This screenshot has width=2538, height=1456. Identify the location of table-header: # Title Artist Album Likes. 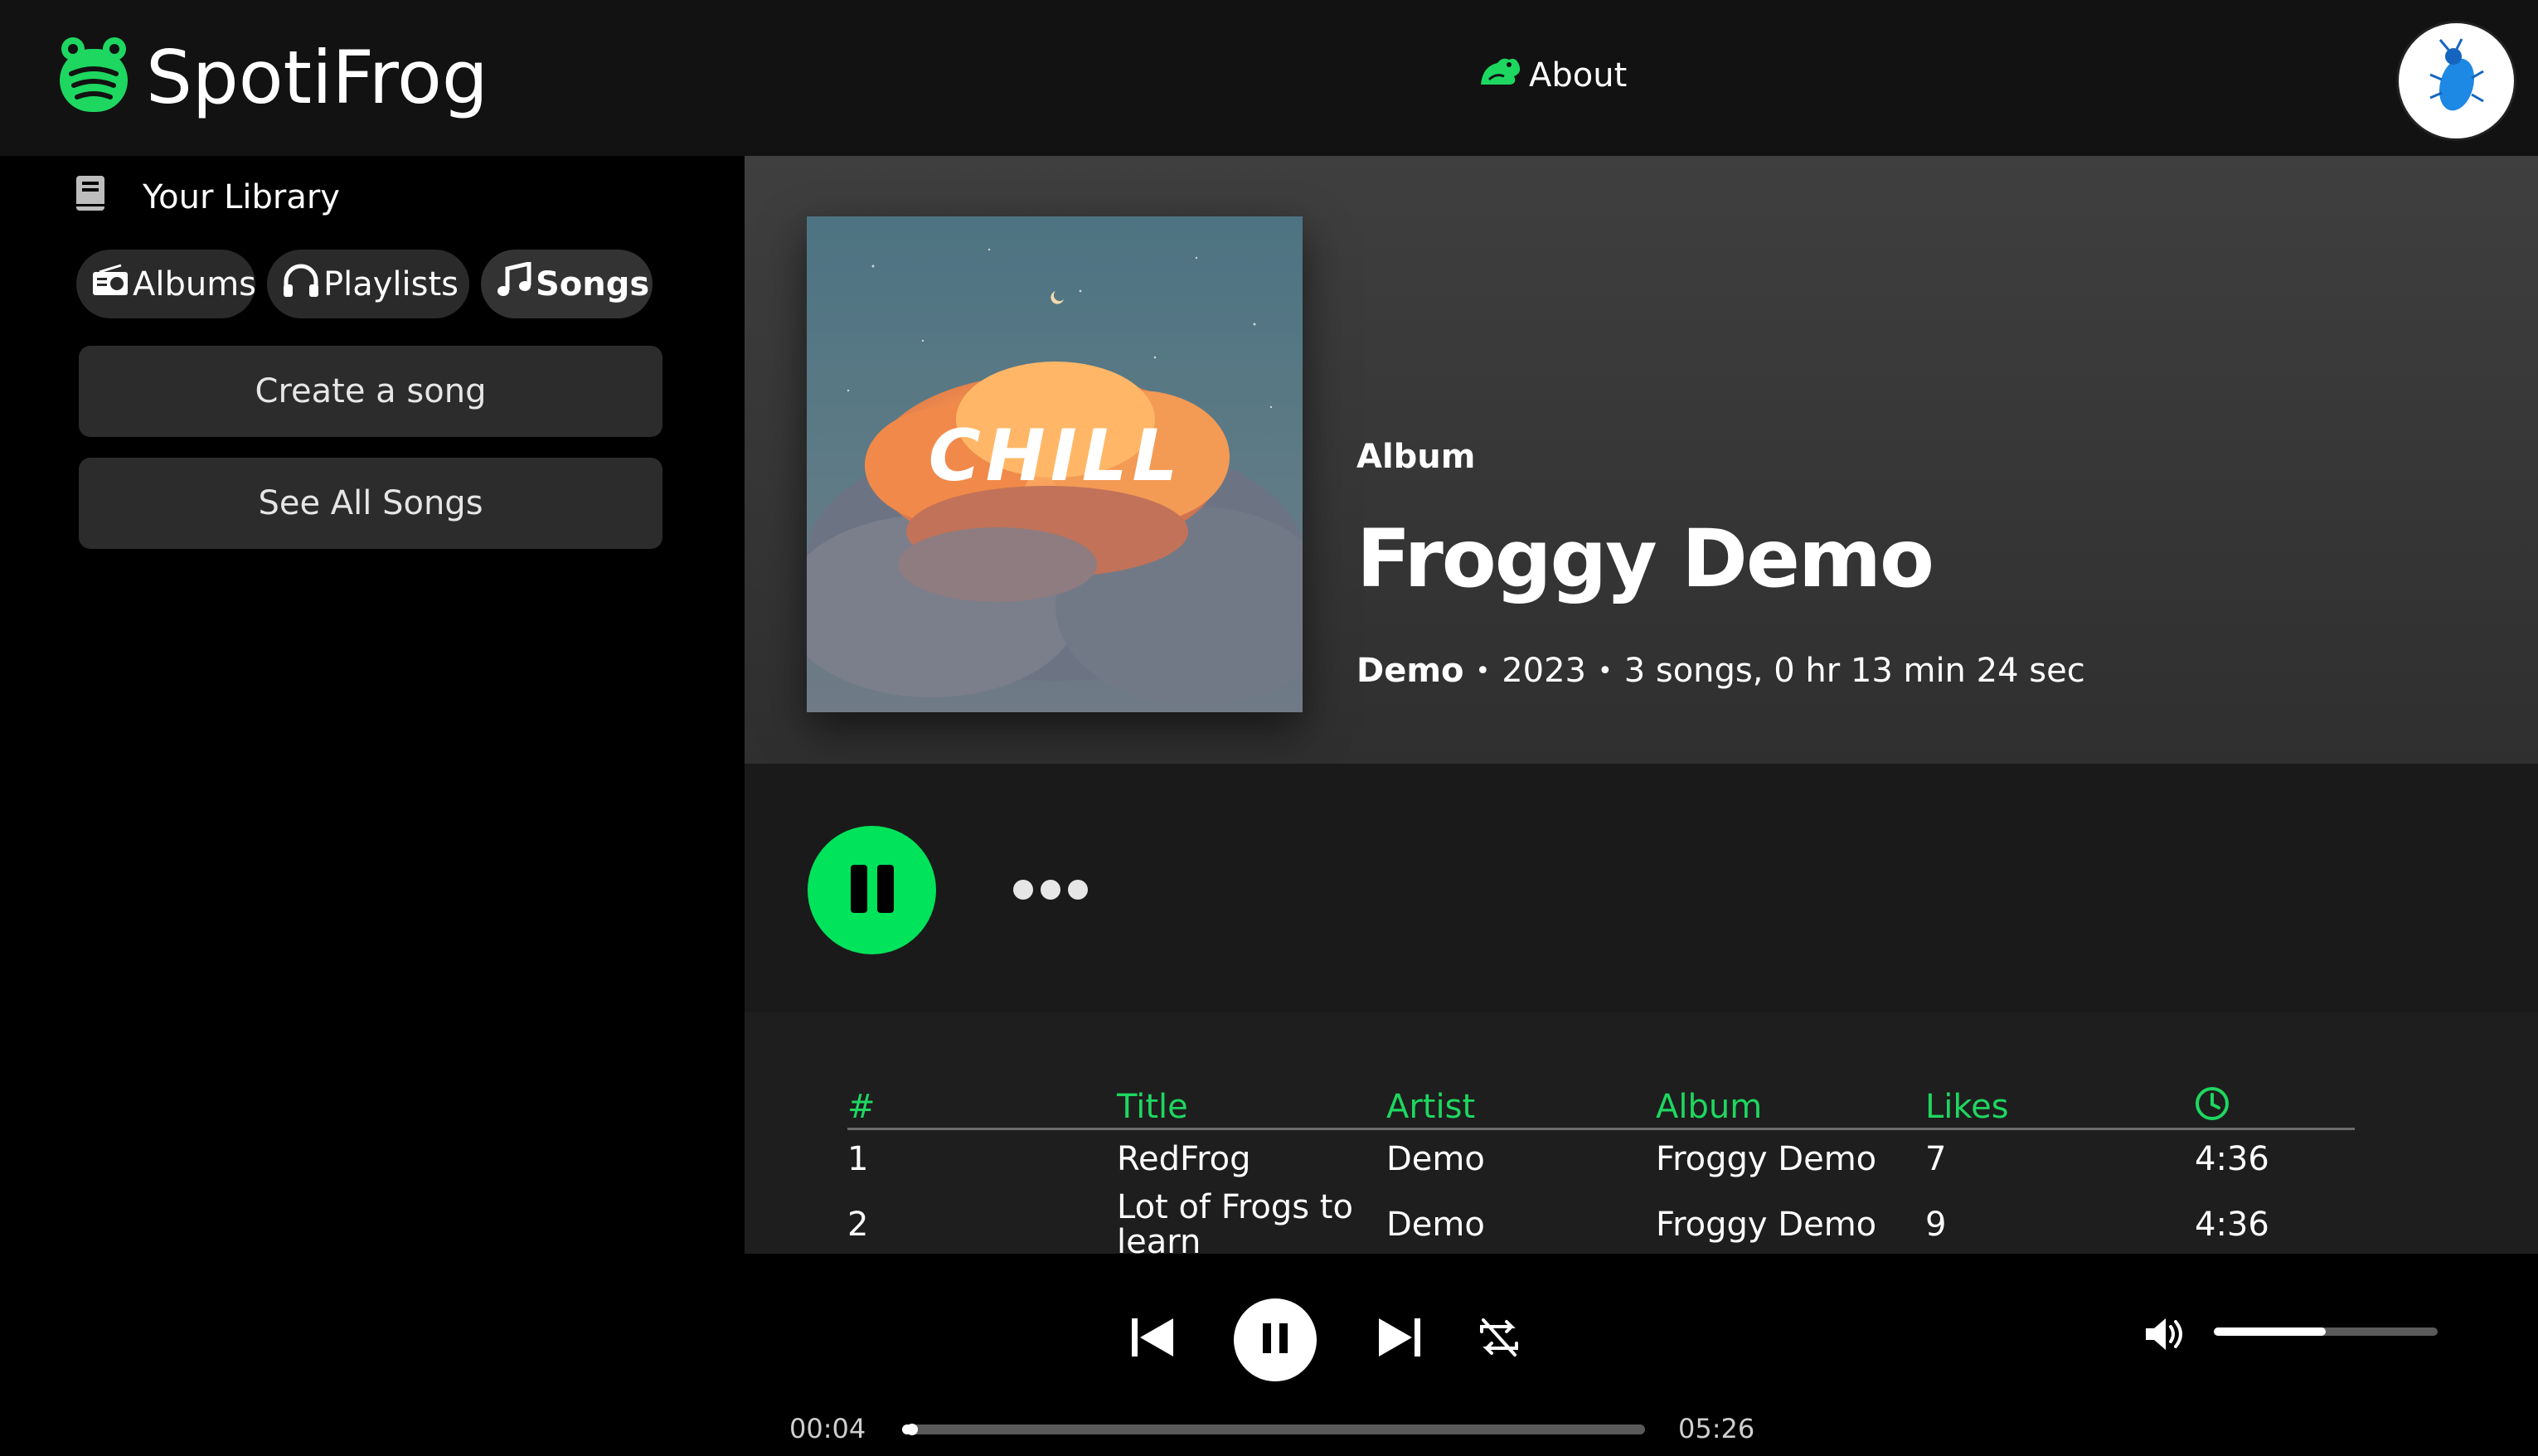
(1601, 1100).